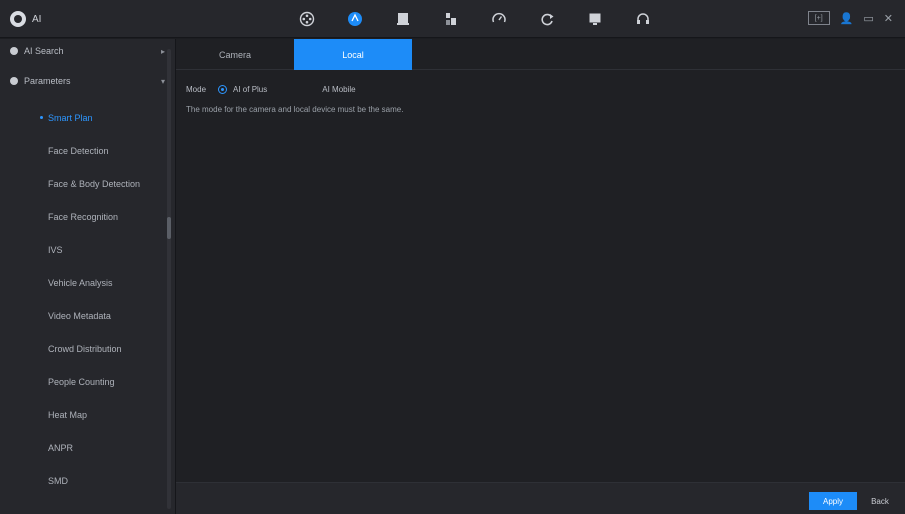 The image size is (905, 514). Describe the element at coordinates (87, 480) in the screenshot. I see `sidebar-item-smd: SMD` at that location.